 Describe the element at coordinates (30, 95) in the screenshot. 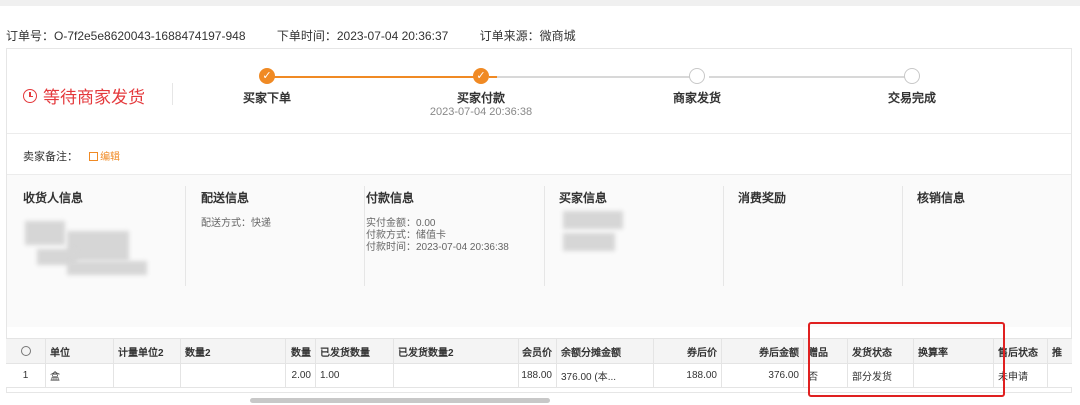

I see `clock-icon` at that location.